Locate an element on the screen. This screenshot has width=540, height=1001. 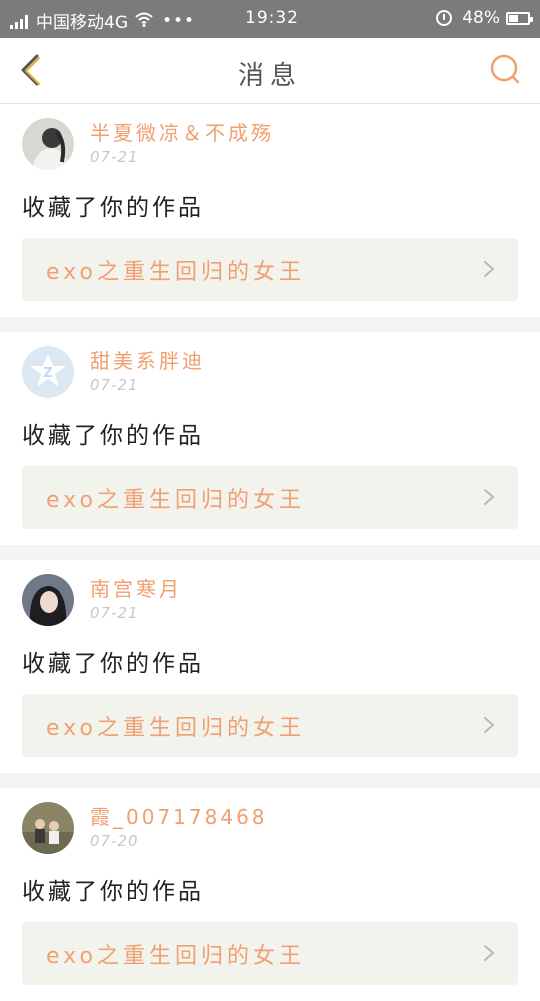
nav-bar: 消息 is located at coordinates (270, 71).